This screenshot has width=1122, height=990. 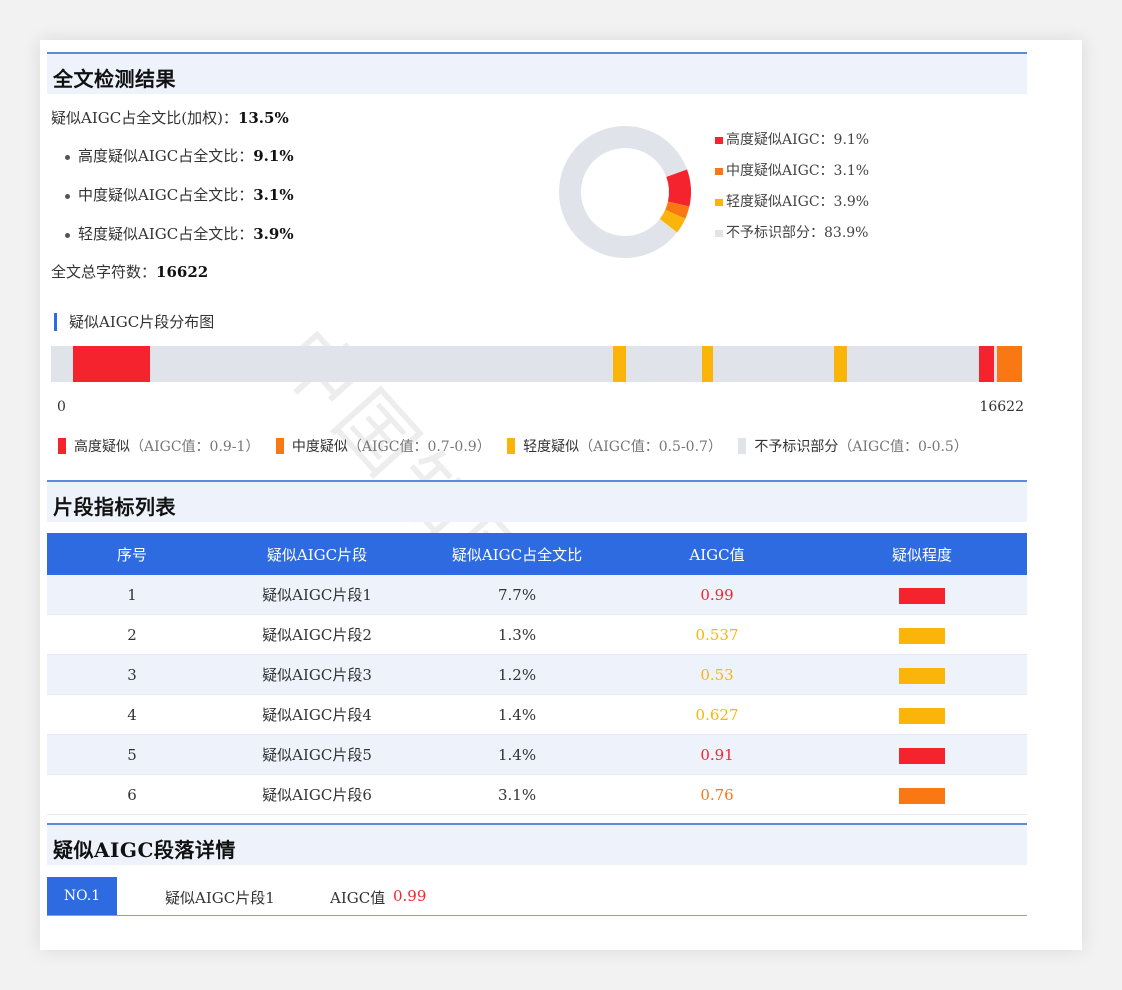 What do you see at coordinates (1001, 407) in the screenshot?
I see `axis-end-label: 16622` at bounding box center [1001, 407].